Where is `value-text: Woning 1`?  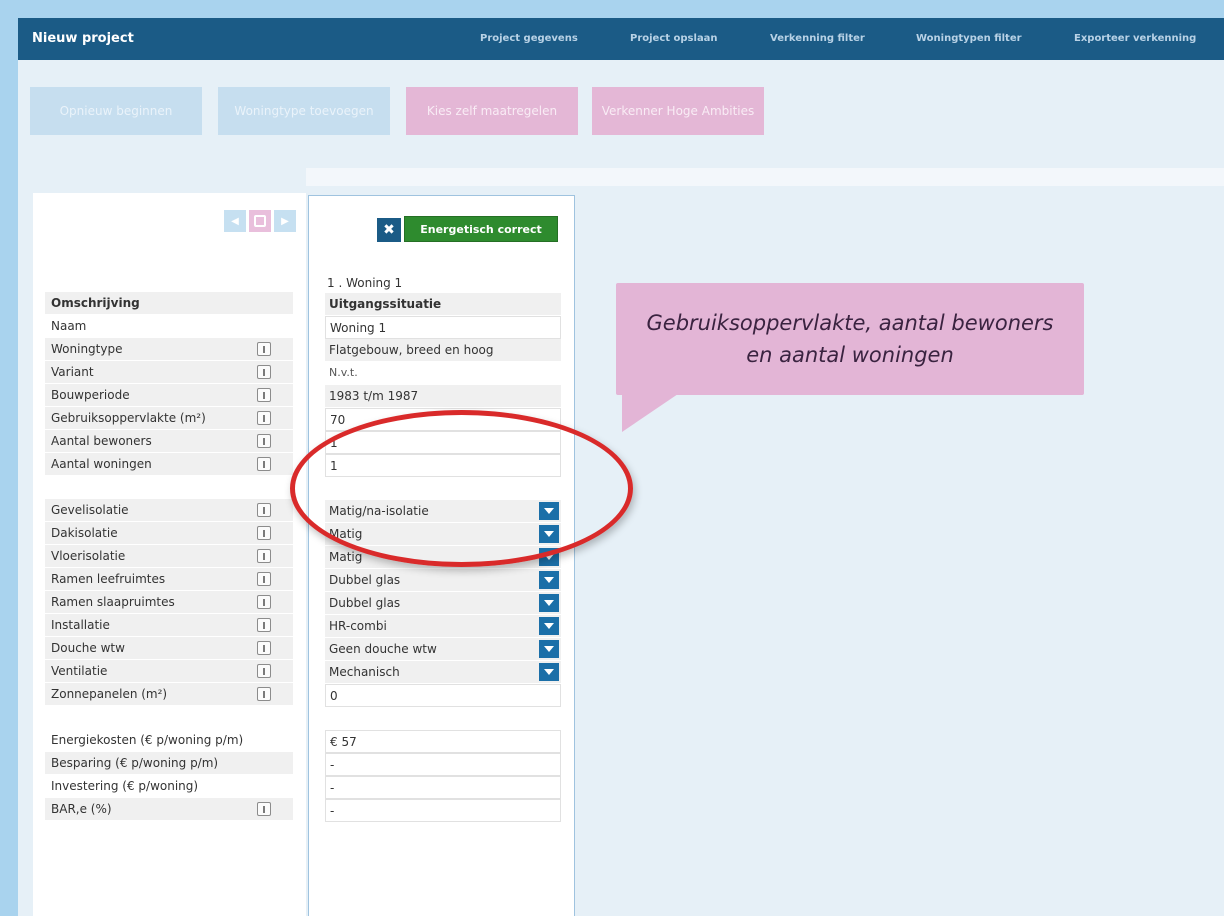
value-text: Woning 1 is located at coordinates (358, 328).